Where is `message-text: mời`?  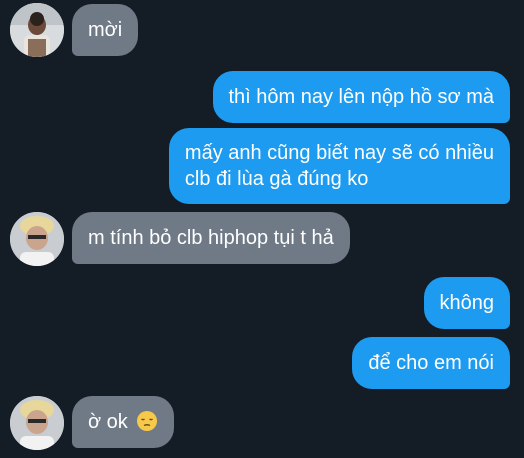 message-text: mời is located at coordinates (105, 30).